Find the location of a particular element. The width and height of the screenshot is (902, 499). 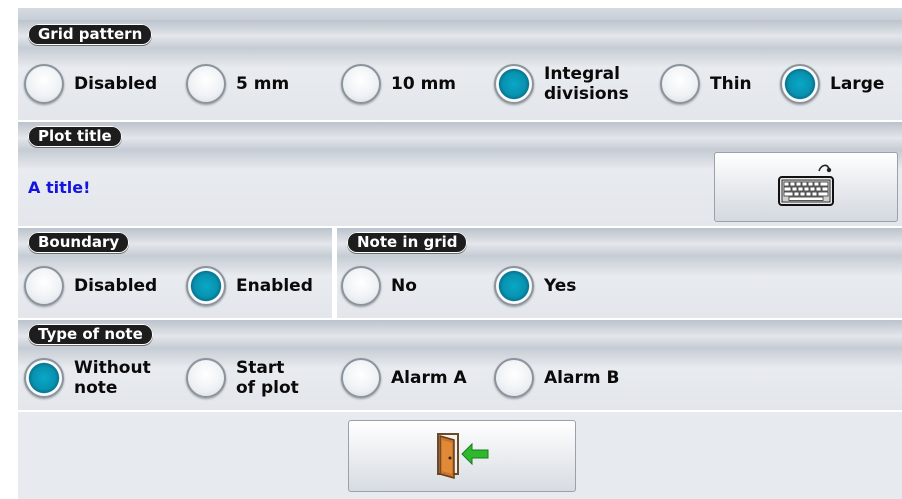

exit-door-icon is located at coordinates (462, 456).